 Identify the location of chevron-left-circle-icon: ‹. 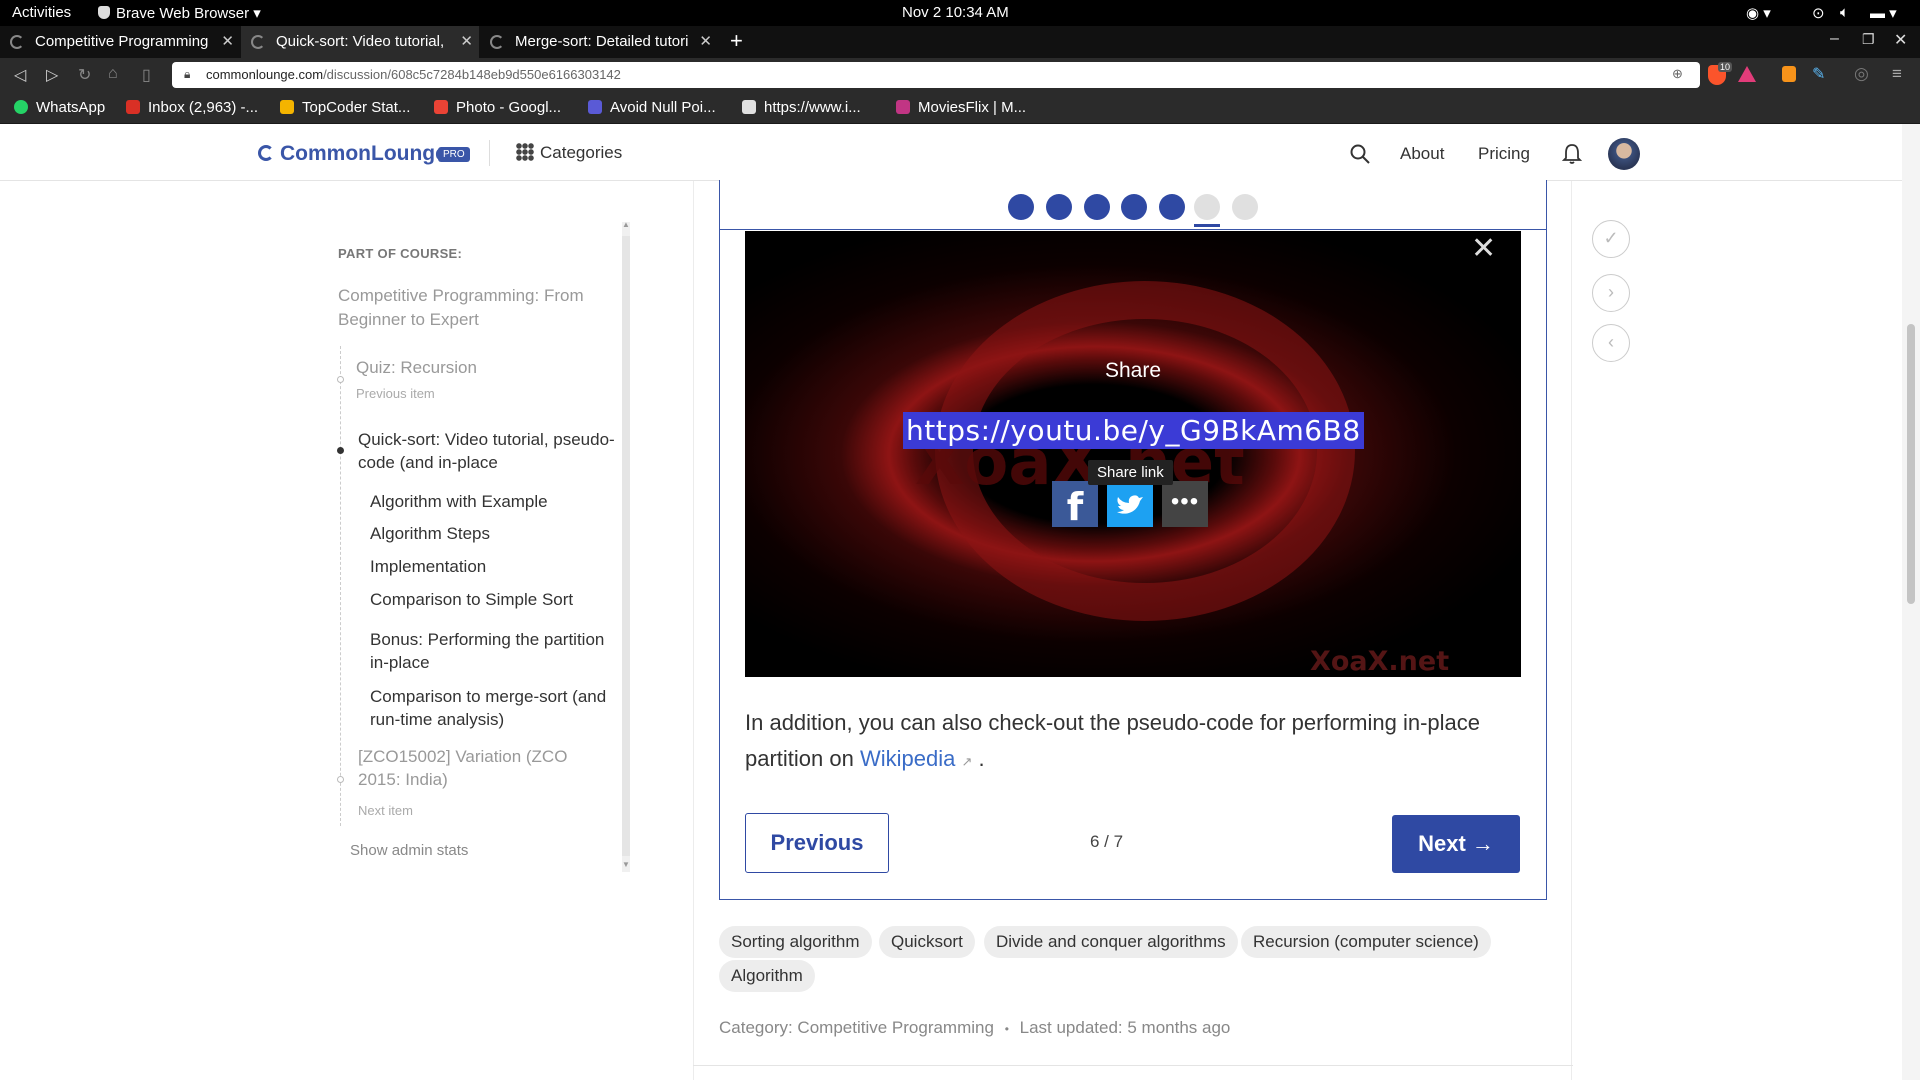
(1611, 343).